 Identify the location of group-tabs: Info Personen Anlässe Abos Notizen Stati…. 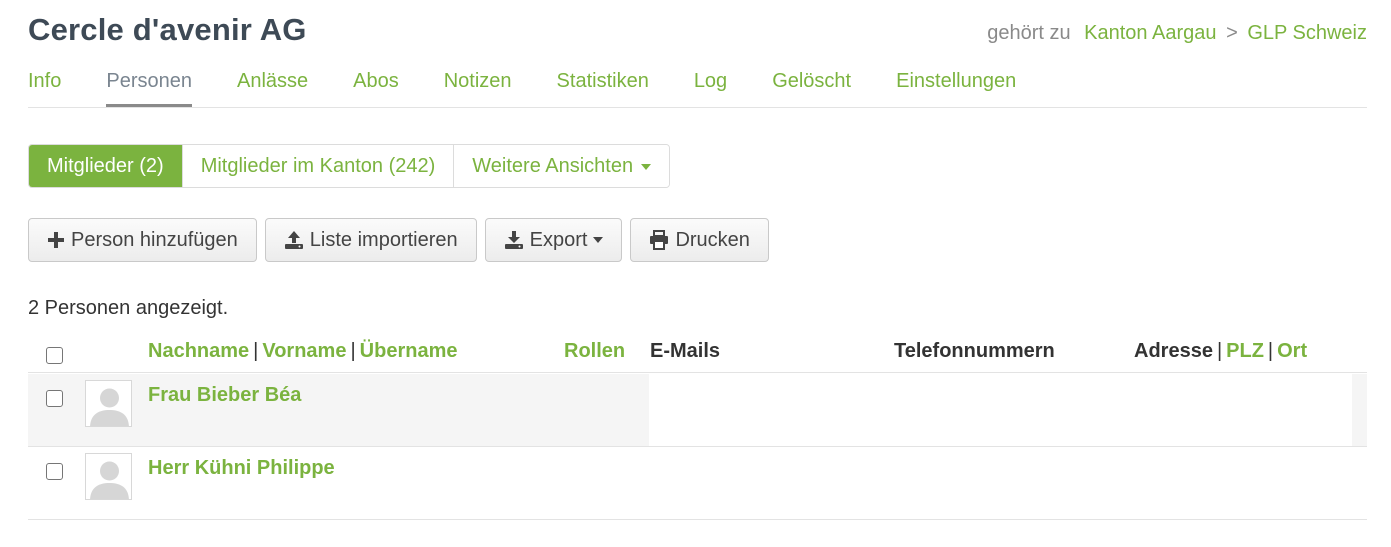
(697, 88).